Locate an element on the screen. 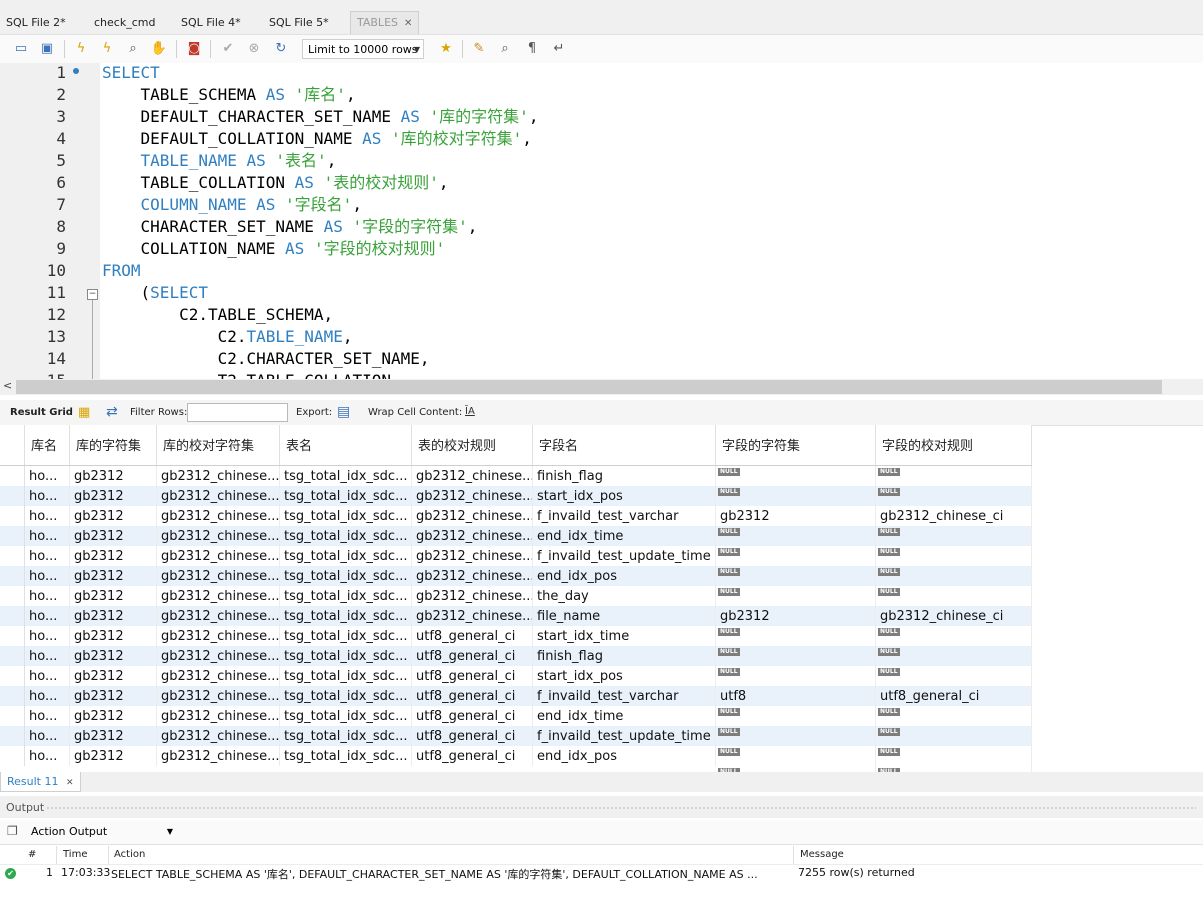 This screenshot has width=1203, height=913. table-cell: f_invaild_test_varchar is located at coordinates (624, 696).